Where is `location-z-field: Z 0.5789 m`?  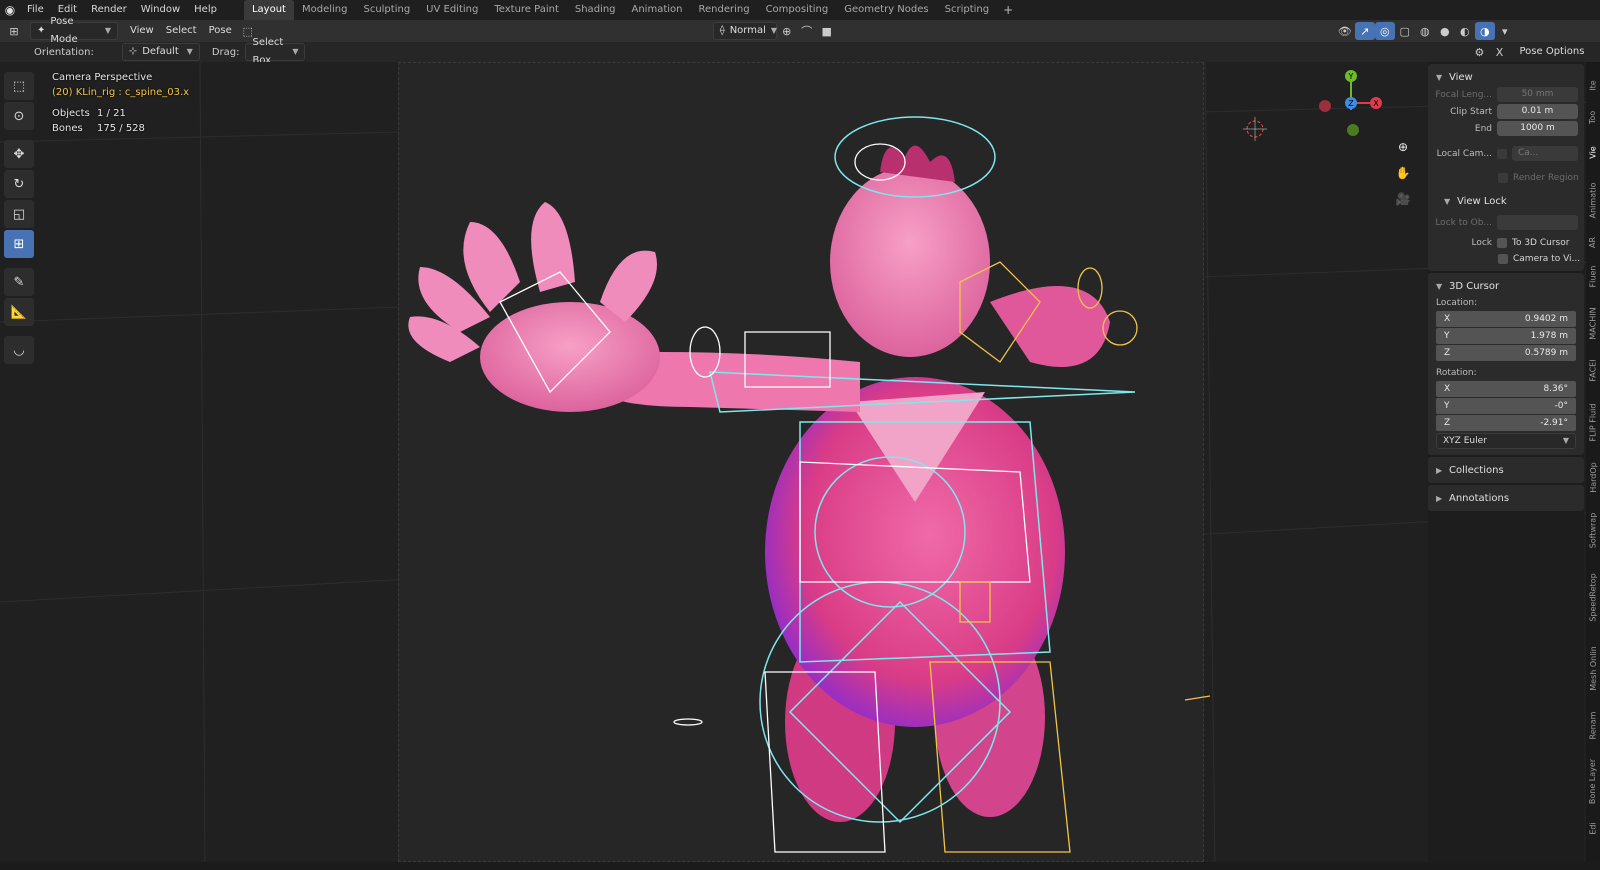 location-z-field: Z 0.5789 m is located at coordinates (1506, 353).